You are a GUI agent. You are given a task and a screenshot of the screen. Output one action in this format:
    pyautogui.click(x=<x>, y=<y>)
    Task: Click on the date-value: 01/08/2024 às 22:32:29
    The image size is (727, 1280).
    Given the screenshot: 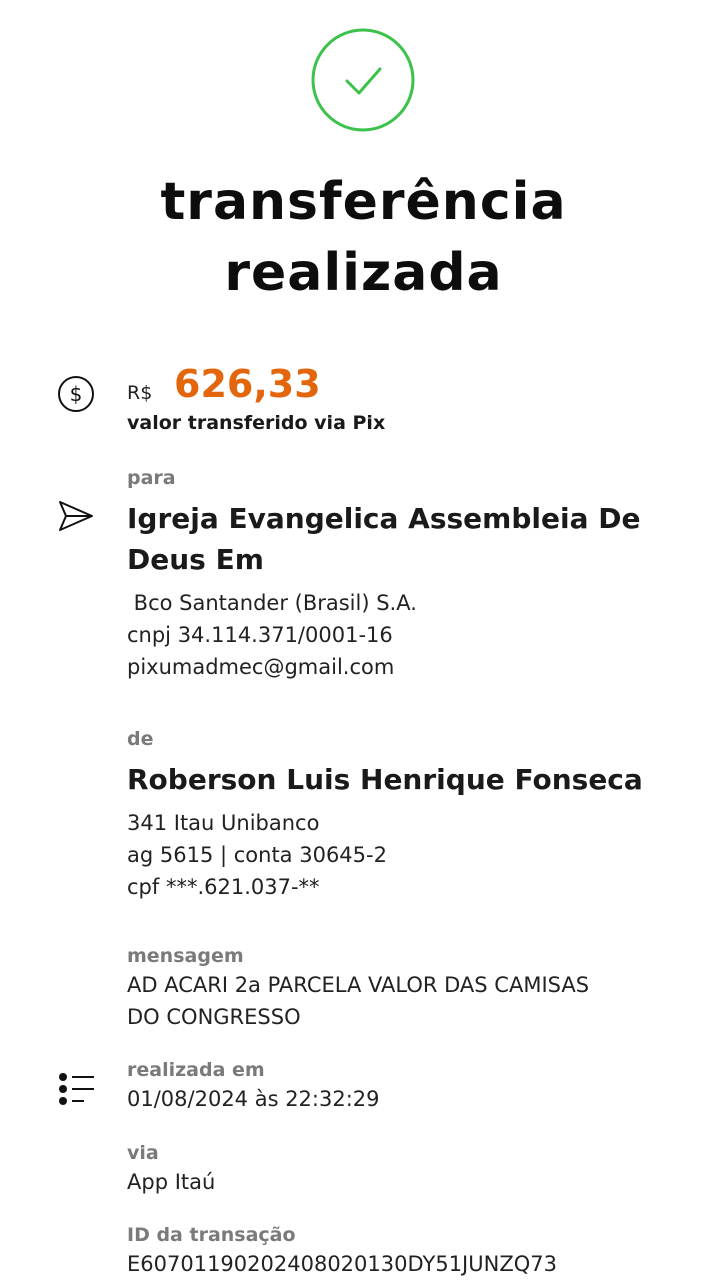 What is the action you would take?
    pyautogui.click(x=253, y=1099)
    